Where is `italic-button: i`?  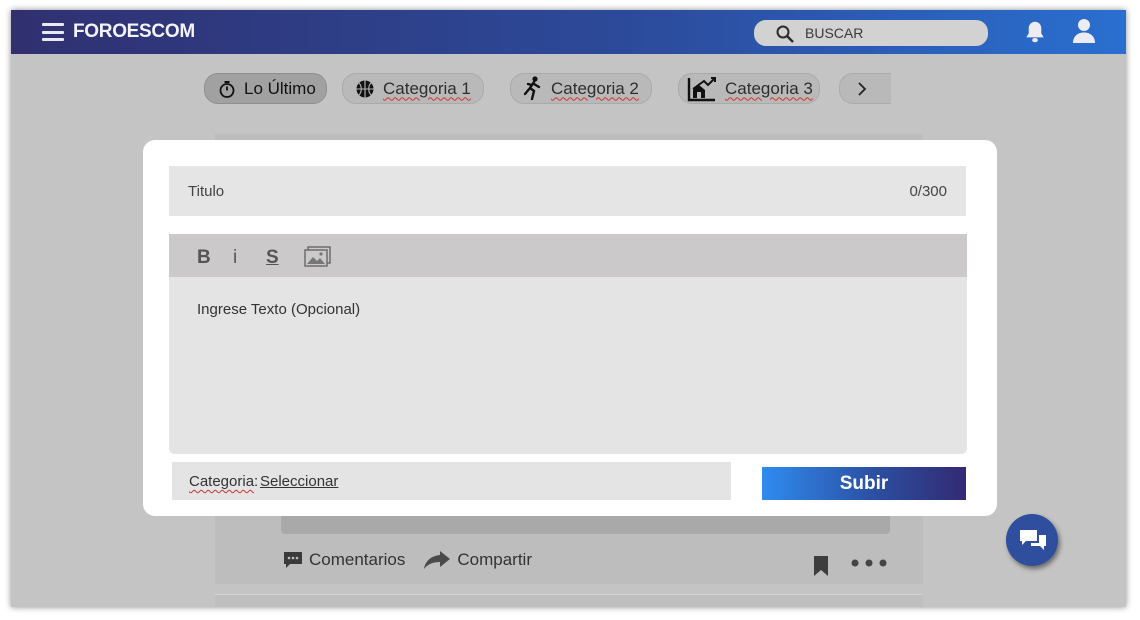
italic-button: i is located at coordinates (235, 258).